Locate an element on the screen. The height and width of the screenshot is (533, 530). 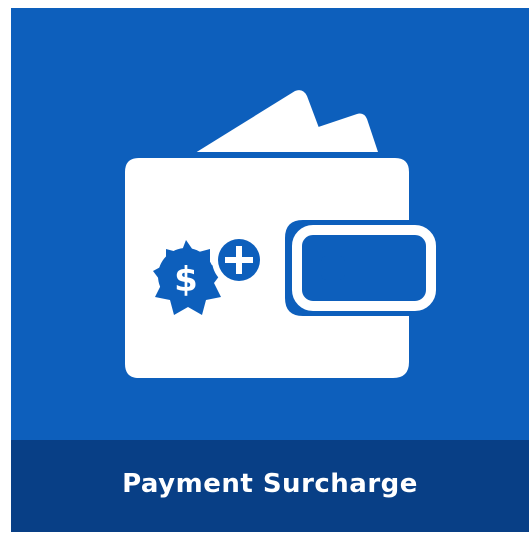
dollar-symbol: $ is located at coordinates (186, 280).